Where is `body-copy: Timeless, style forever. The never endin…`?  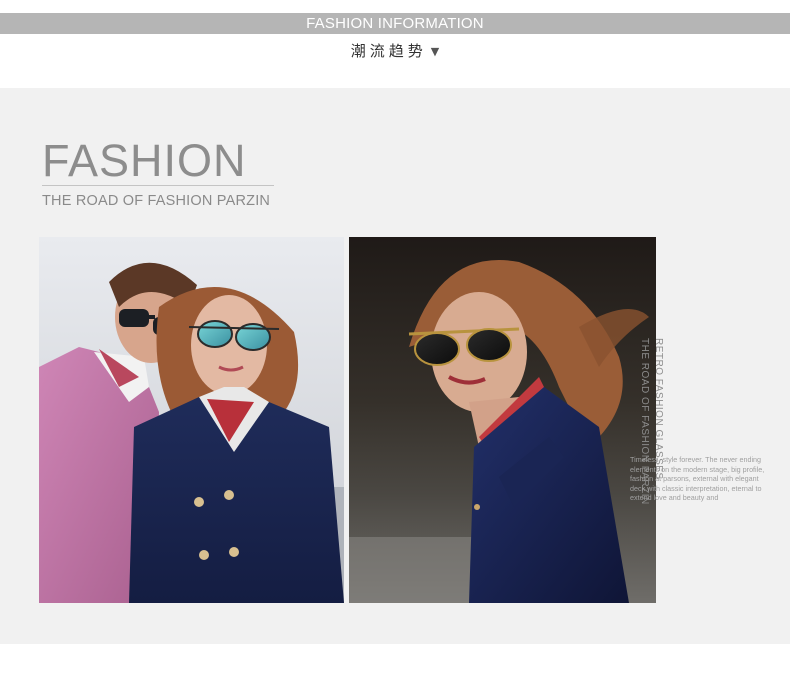
body-copy: Timeless, style forever. The never endin… is located at coordinates (697, 479).